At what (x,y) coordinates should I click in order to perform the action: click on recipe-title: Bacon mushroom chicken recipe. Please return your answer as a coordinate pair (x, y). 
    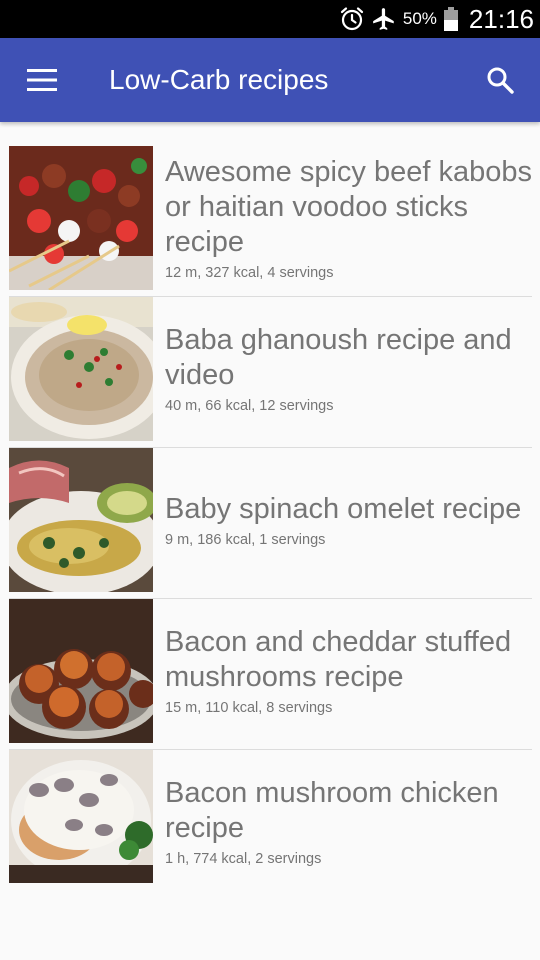
    Looking at the image, I should click on (332, 810).